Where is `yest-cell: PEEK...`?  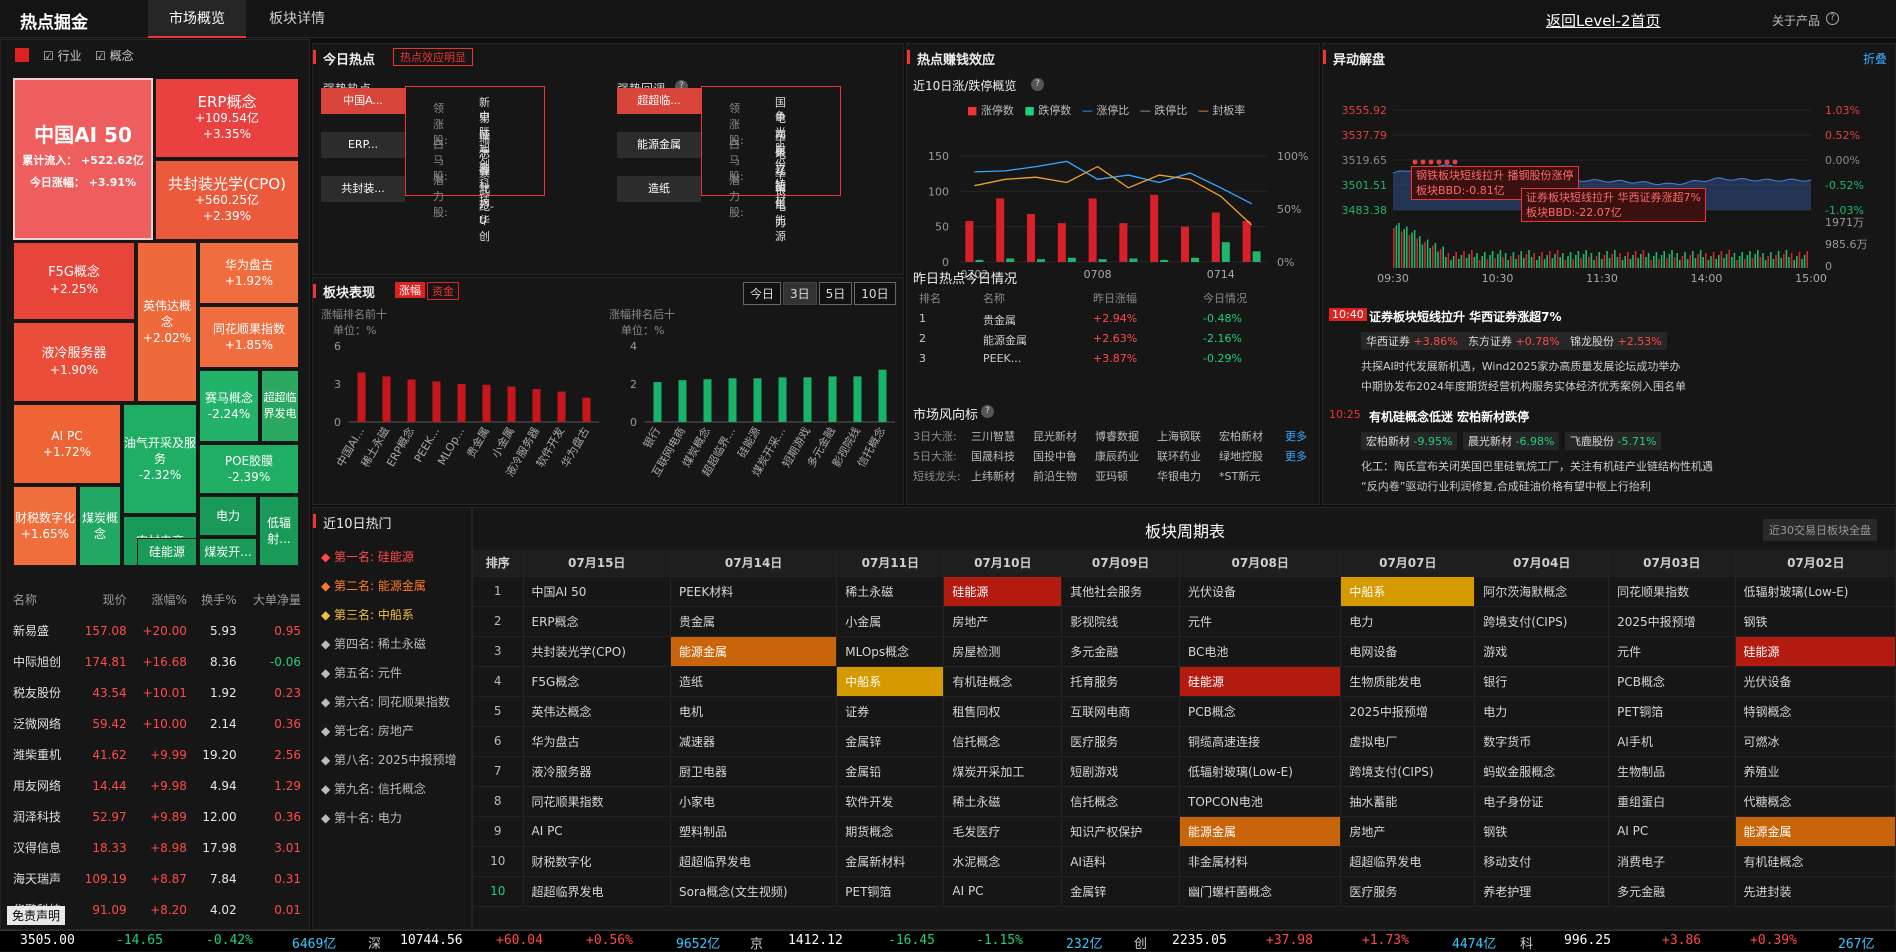 yest-cell: PEEK... is located at coordinates (1002, 358).